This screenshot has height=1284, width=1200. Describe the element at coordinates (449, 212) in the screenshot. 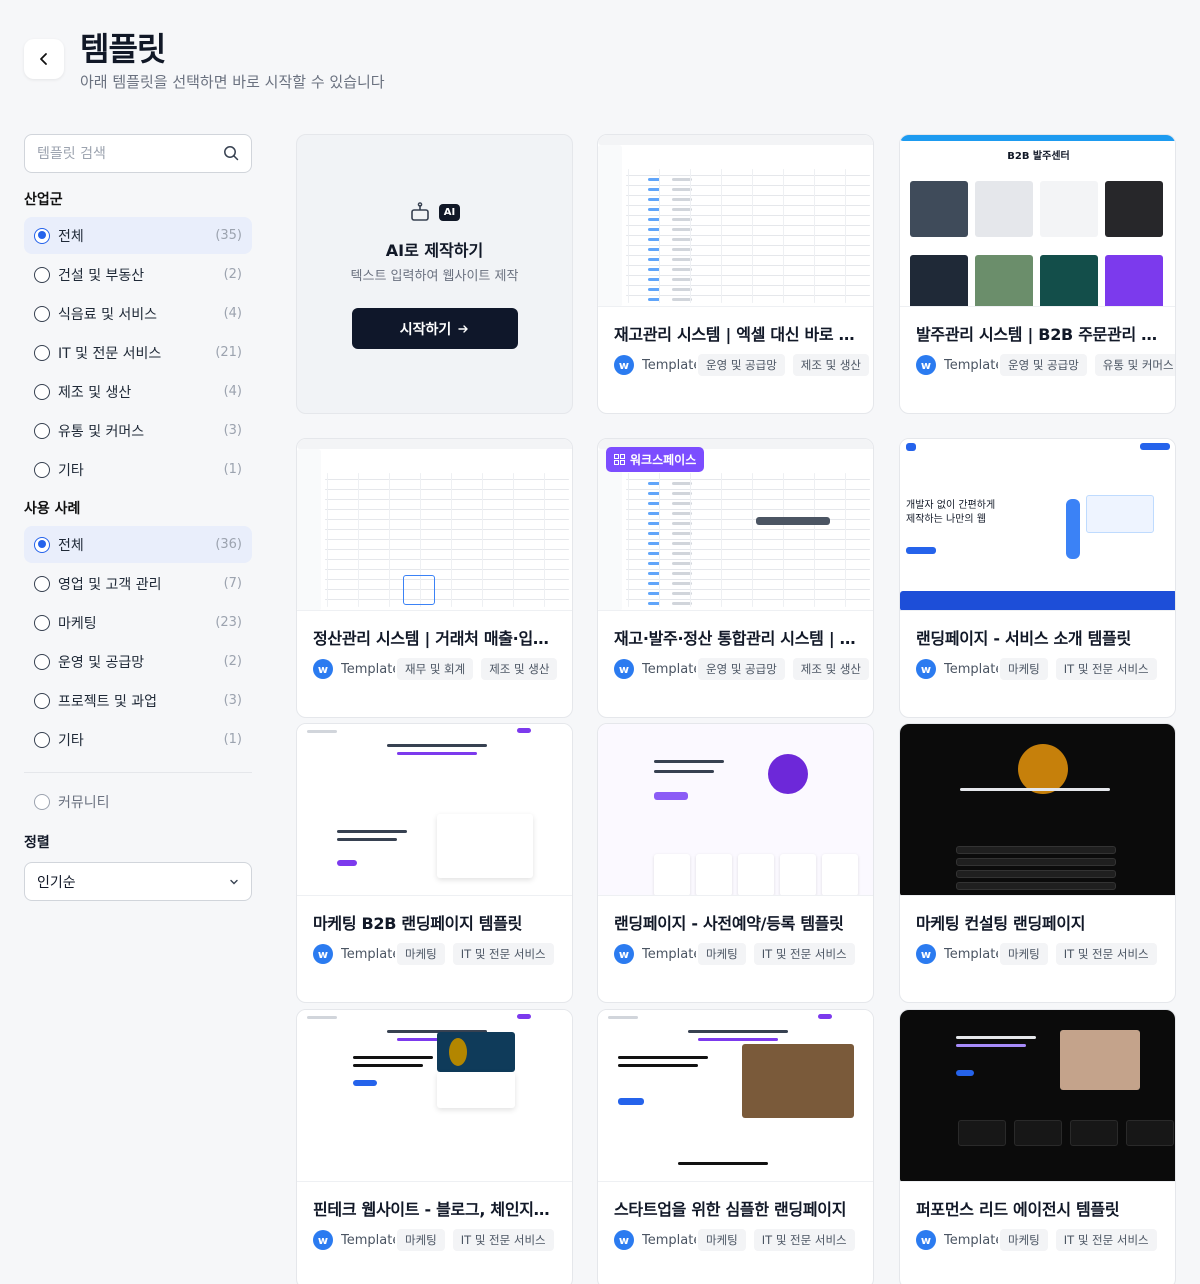

I see `ai-badge: AI` at that location.